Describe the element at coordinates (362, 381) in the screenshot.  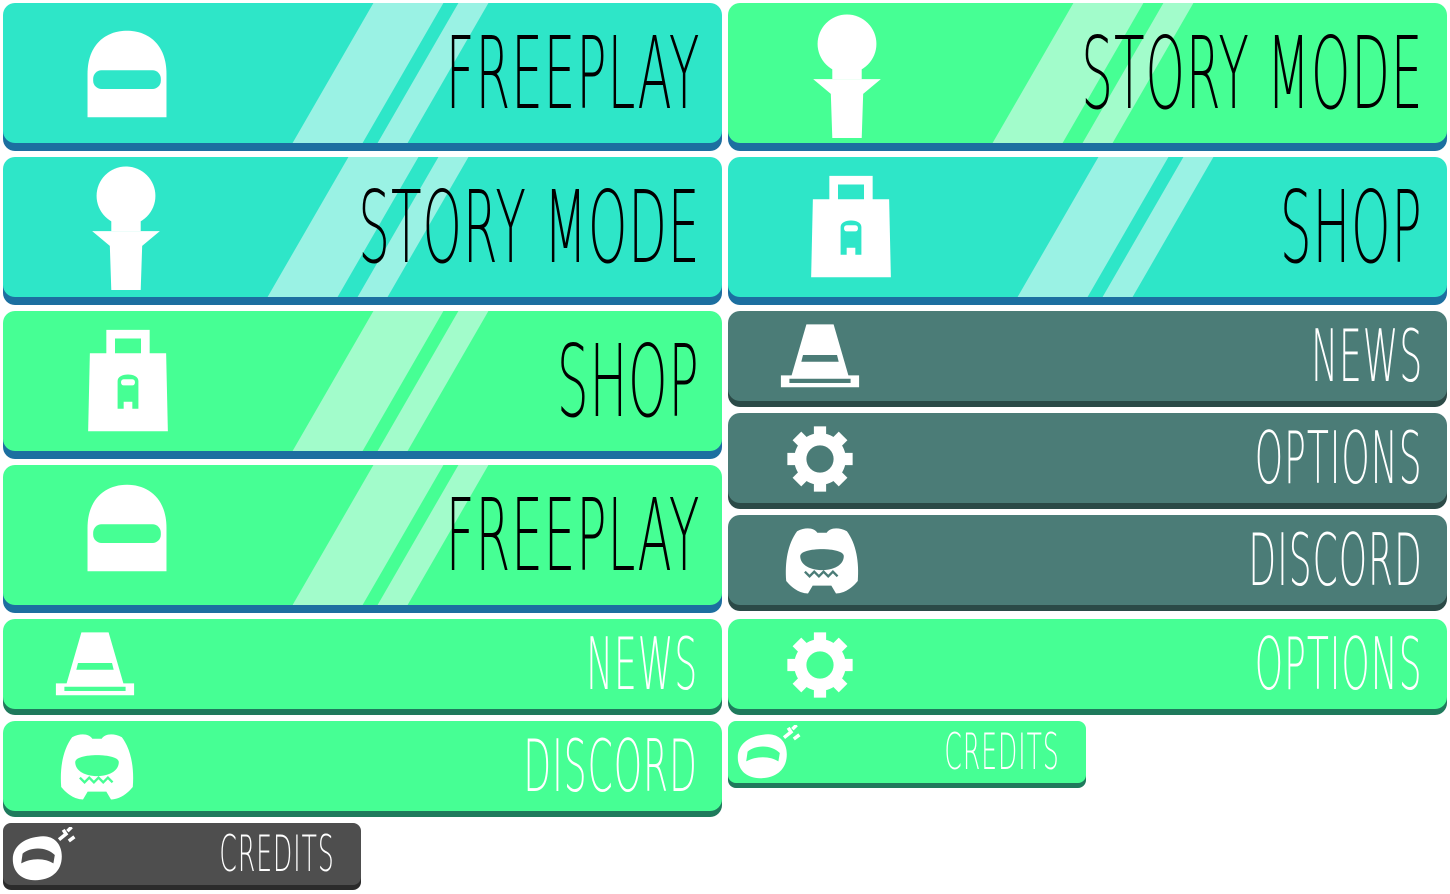
I see `shop-button-green: SHOP` at that location.